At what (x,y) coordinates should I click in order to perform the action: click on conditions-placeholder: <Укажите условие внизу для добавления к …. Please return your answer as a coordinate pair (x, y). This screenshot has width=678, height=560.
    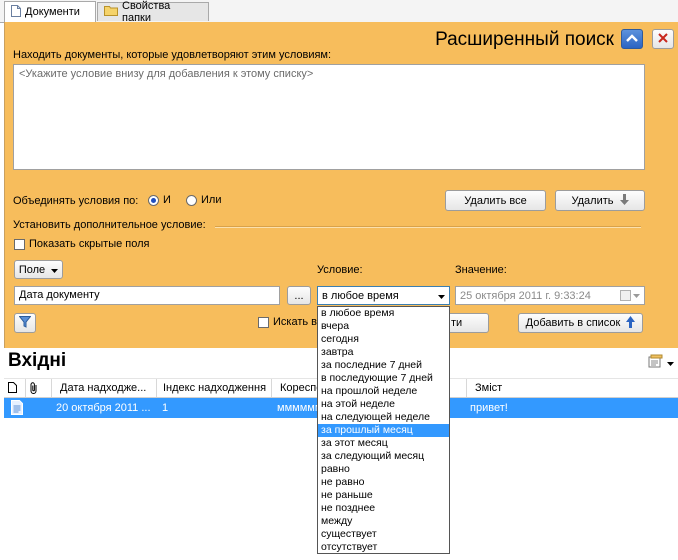
    Looking at the image, I should click on (166, 74).